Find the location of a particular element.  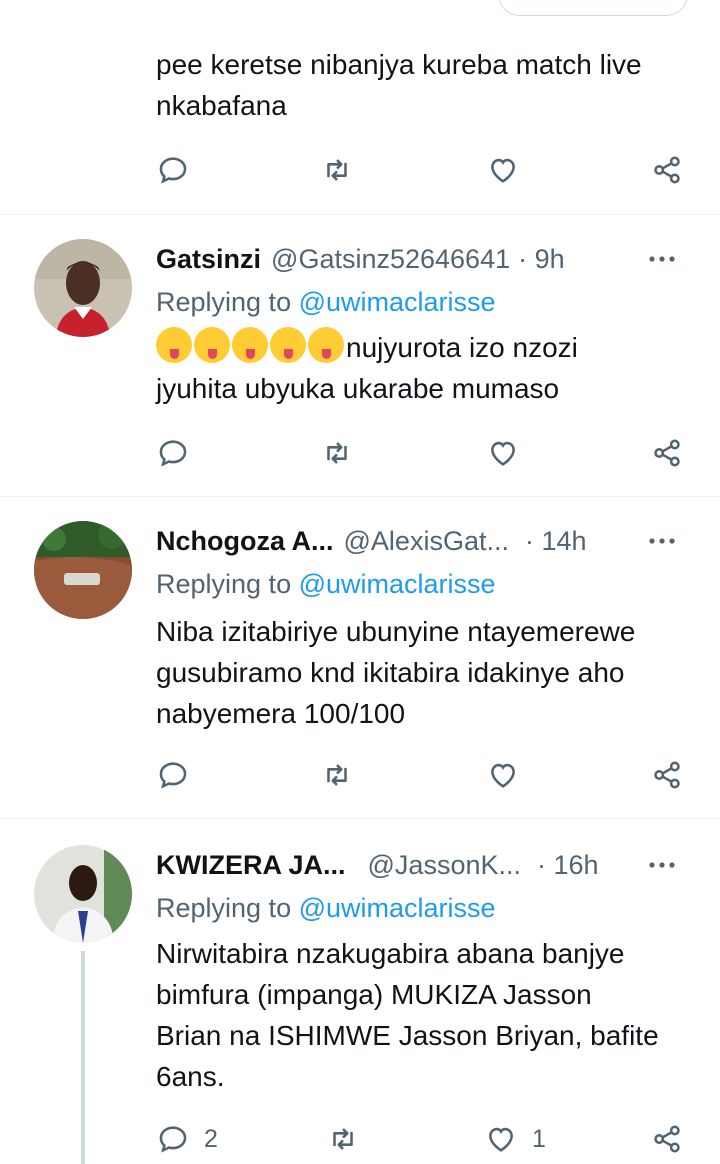

tweet-text-line: jyuhita ubyuka ukarabe mumaso is located at coordinates (358, 388).